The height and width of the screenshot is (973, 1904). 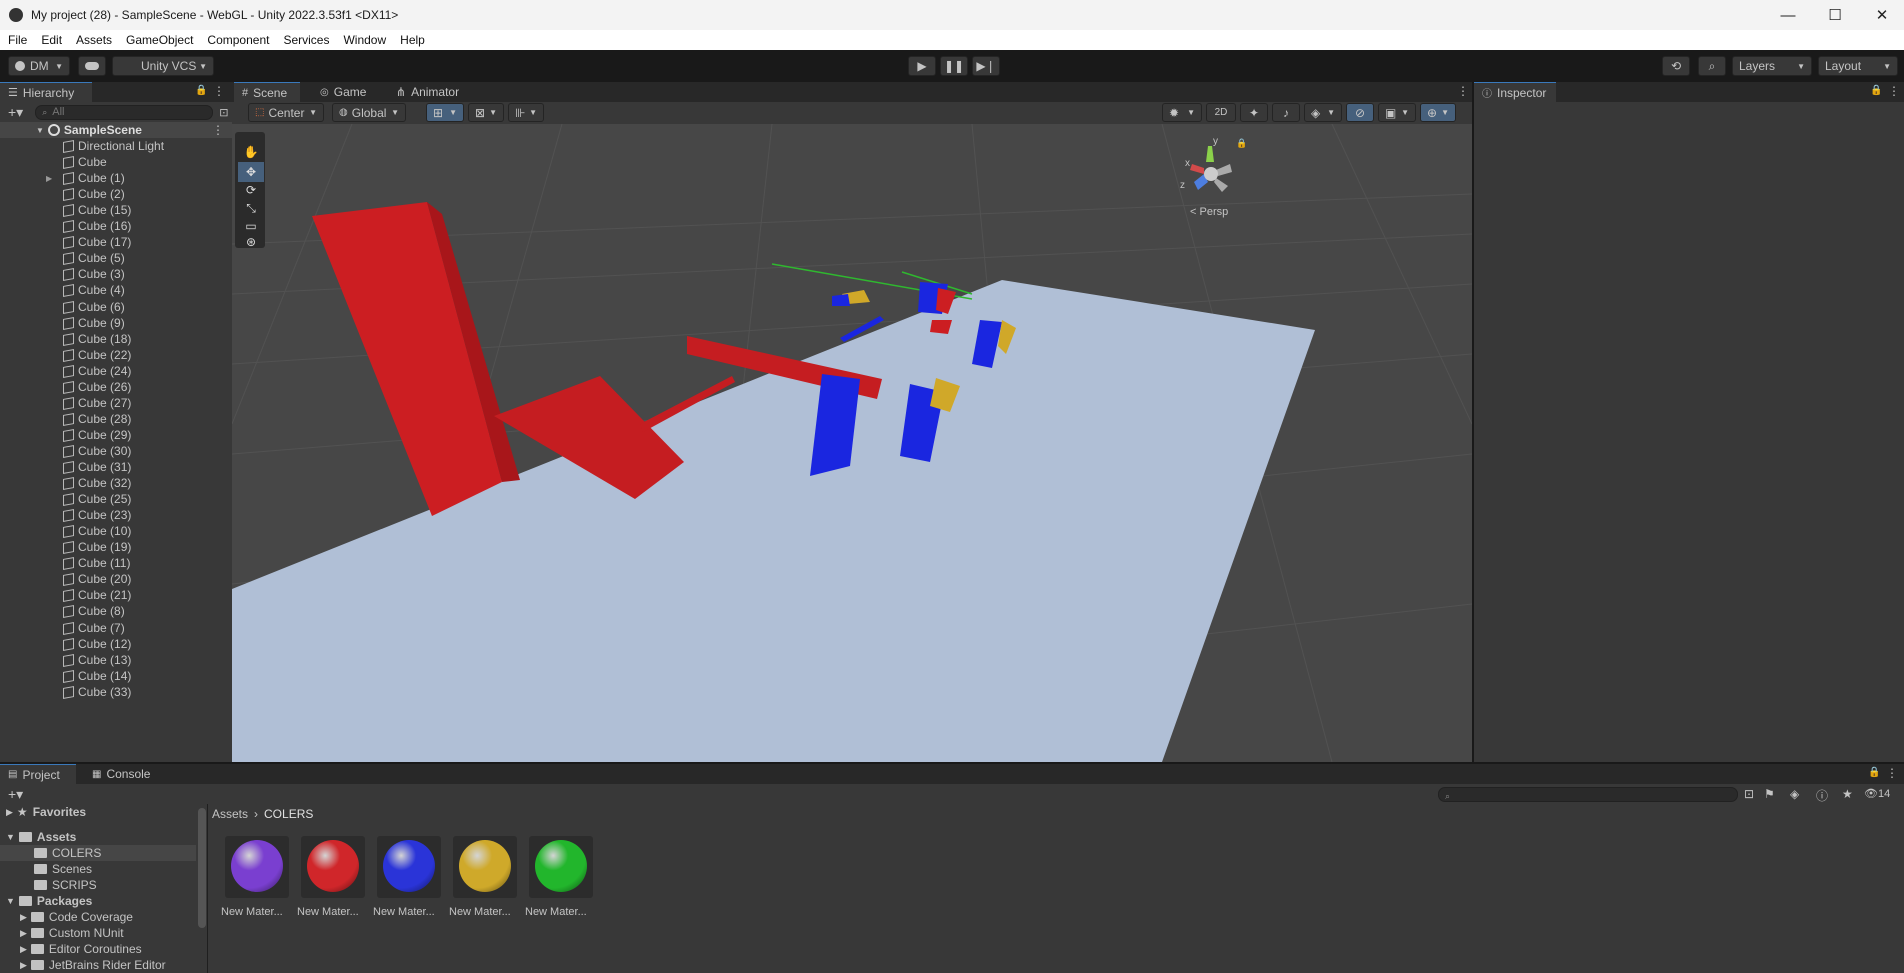 What do you see at coordinates (38, 774) in the screenshot?
I see `tab-project: ▤ Project` at bounding box center [38, 774].